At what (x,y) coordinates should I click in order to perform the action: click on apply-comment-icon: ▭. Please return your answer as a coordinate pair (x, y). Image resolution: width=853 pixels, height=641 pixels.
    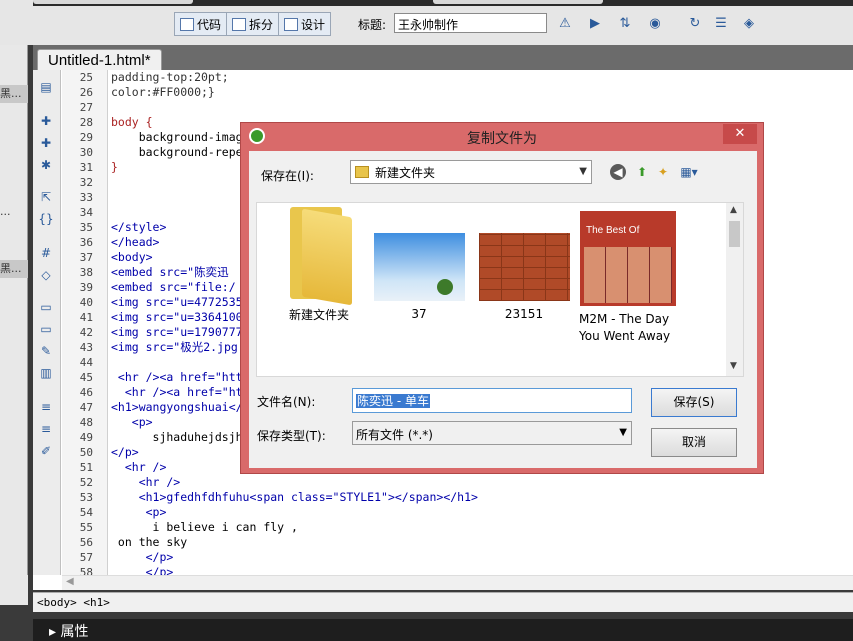
    Looking at the image, I should click on (46, 308).